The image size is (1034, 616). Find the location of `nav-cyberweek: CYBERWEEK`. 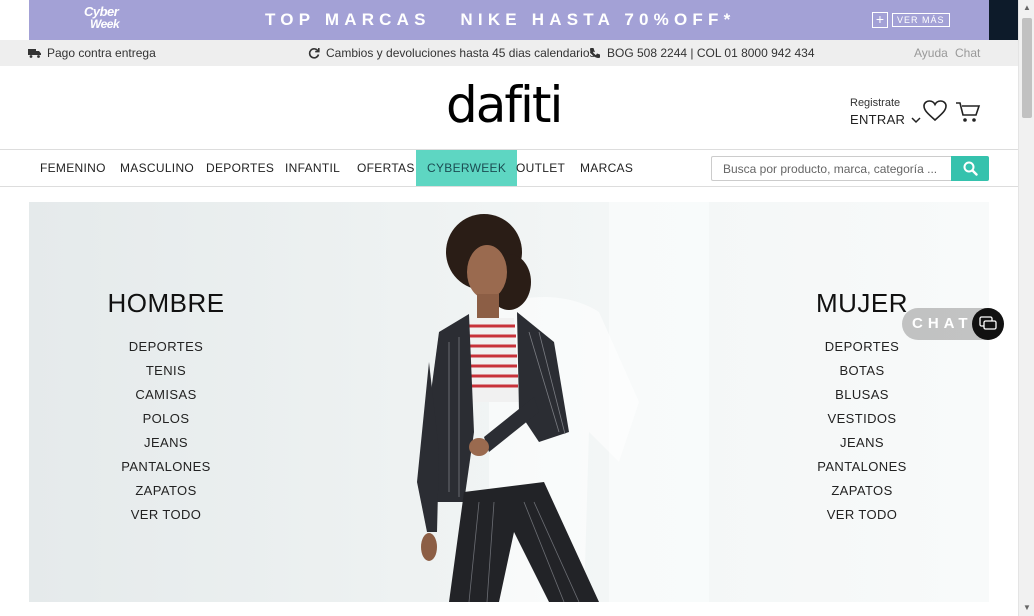

nav-cyberweek: CYBERWEEK is located at coordinates (467, 168).